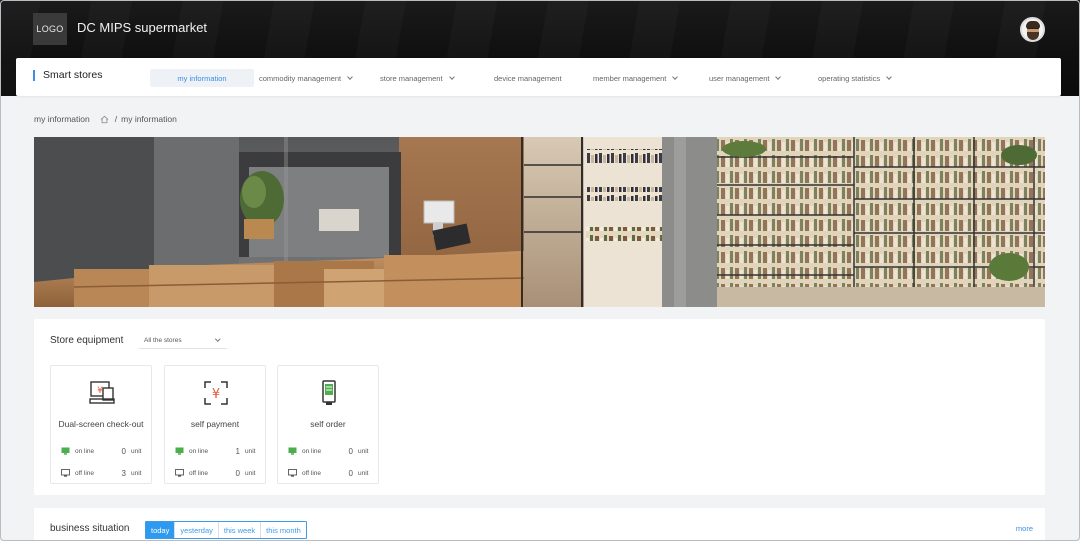 The image size is (1080, 541). I want to click on device-name: self payment, so click(215, 424).